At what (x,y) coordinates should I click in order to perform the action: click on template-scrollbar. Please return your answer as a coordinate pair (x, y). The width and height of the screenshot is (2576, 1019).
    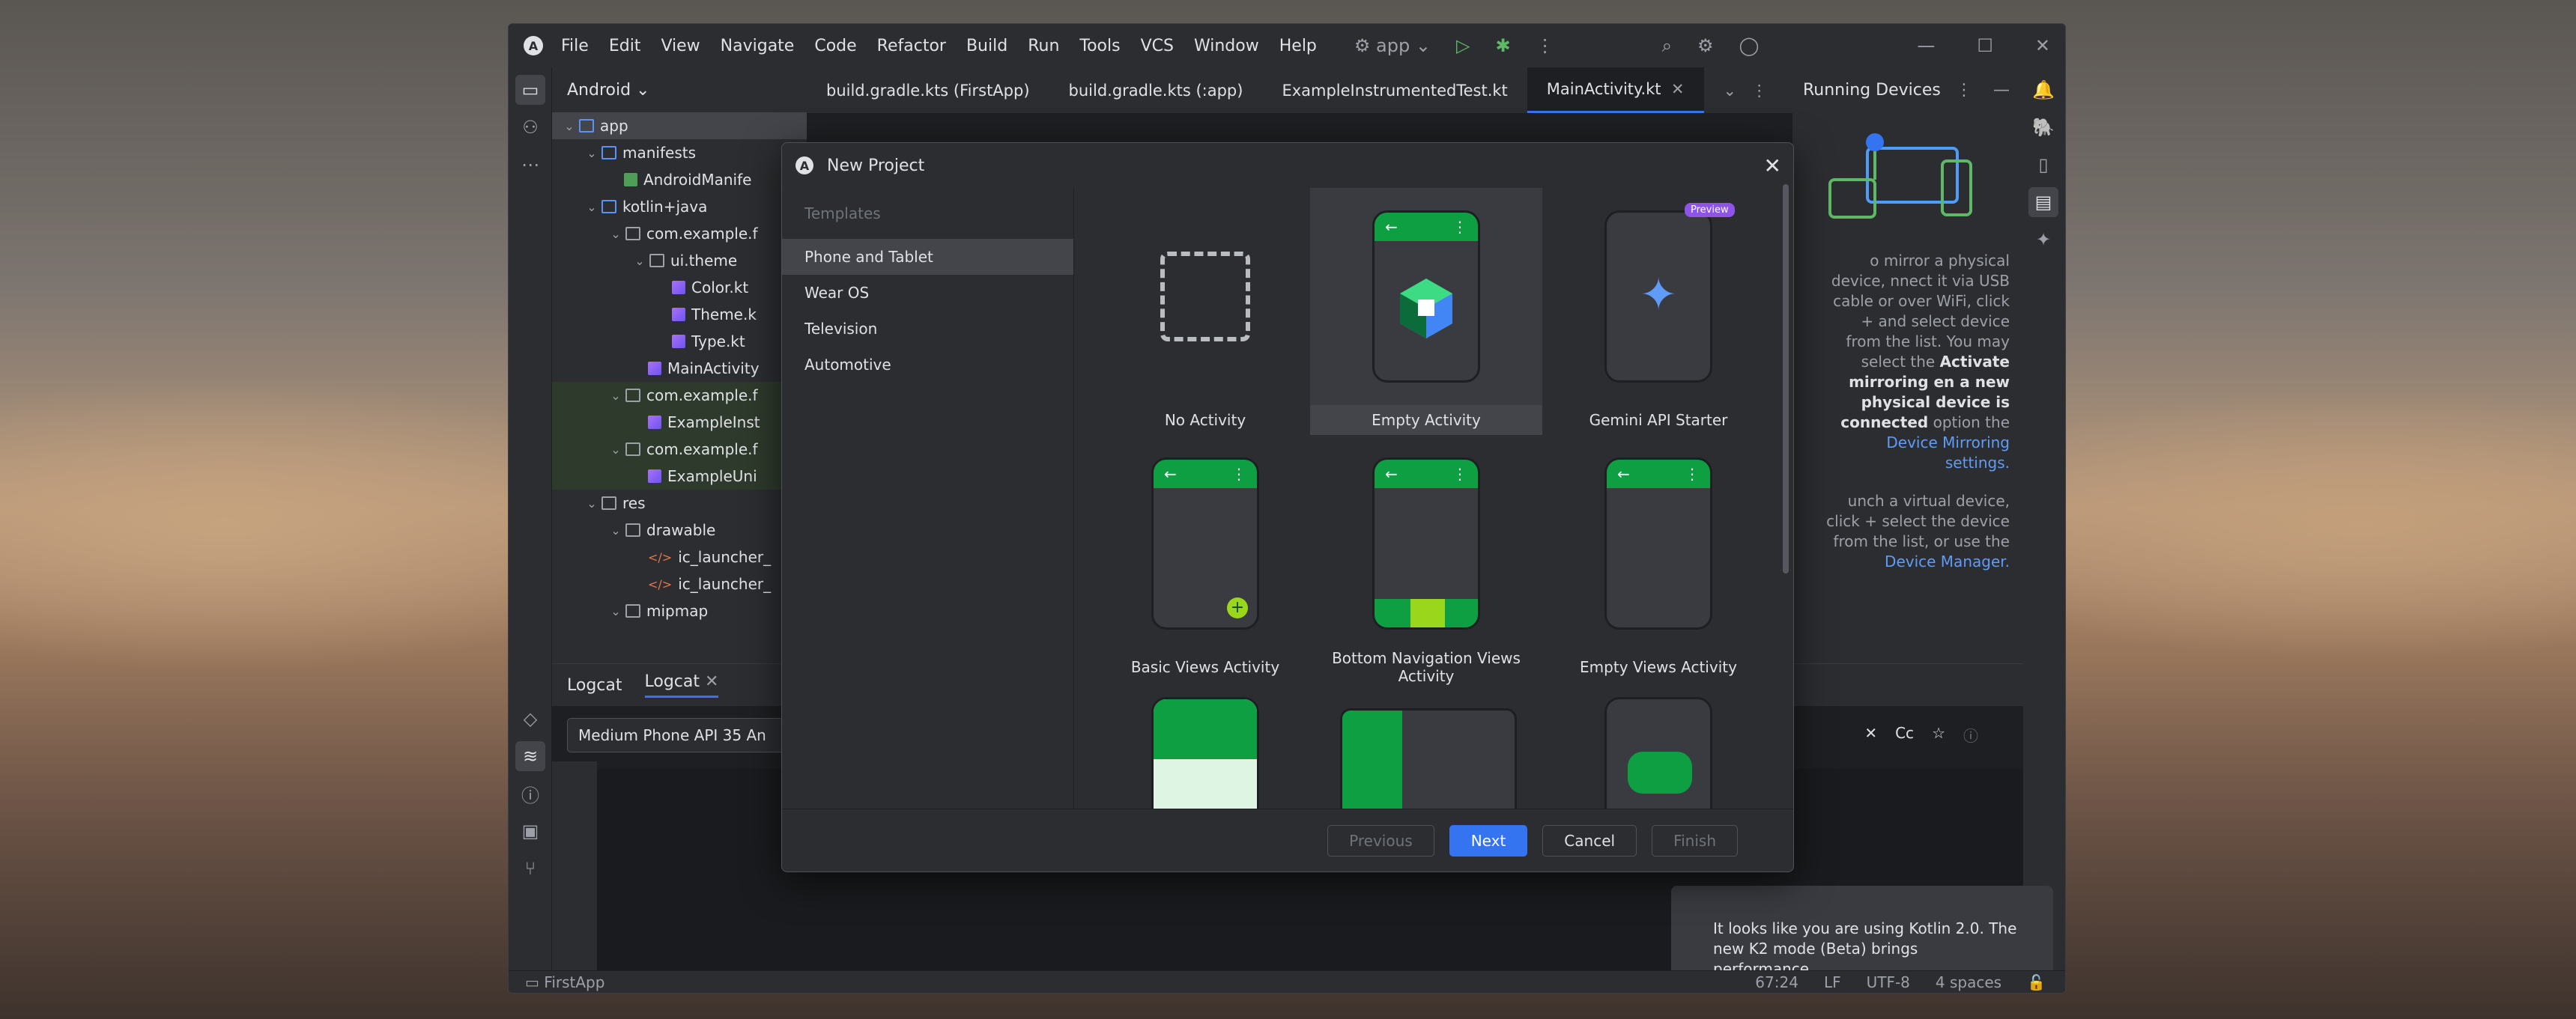
    Looking at the image, I should click on (1786, 379).